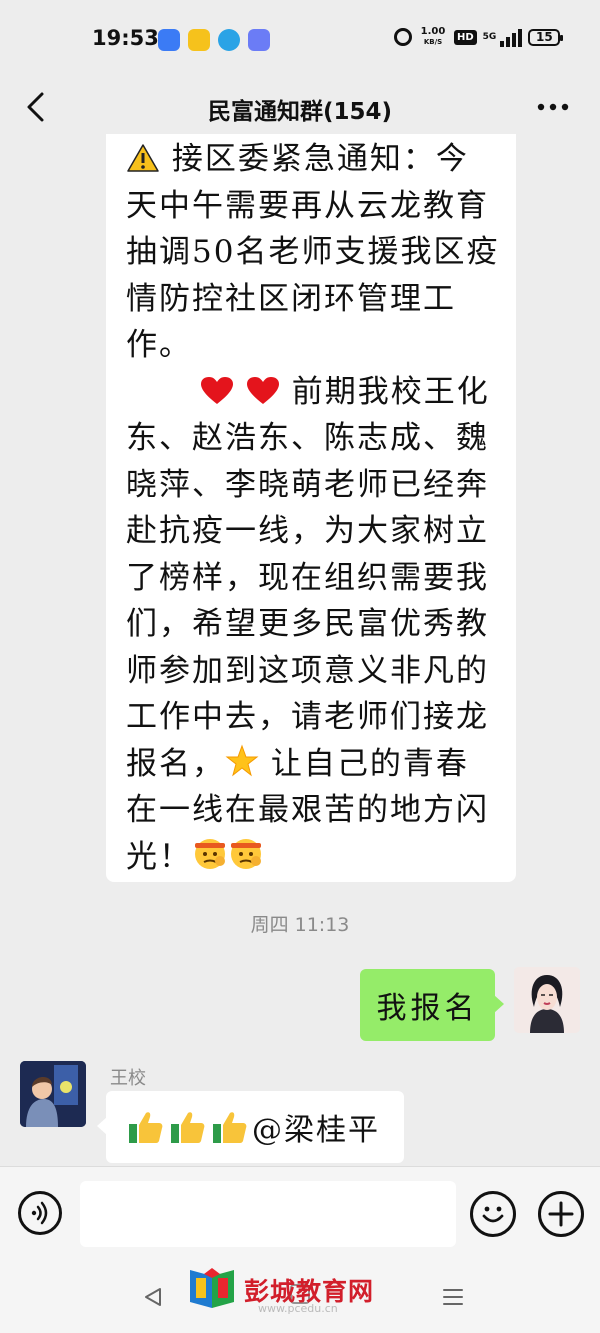 The image size is (600, 1333). I want to click on watermark-url: www.pcedu.cn, so click(298, 1308).